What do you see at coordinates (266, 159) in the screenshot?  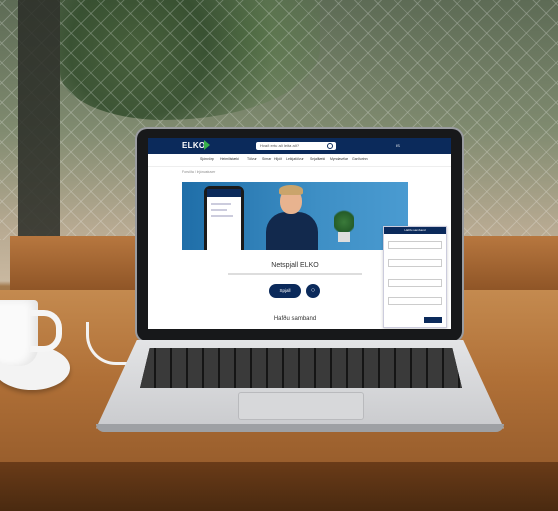 I see `nav-item: Símar` at bounding box center [266, 159].